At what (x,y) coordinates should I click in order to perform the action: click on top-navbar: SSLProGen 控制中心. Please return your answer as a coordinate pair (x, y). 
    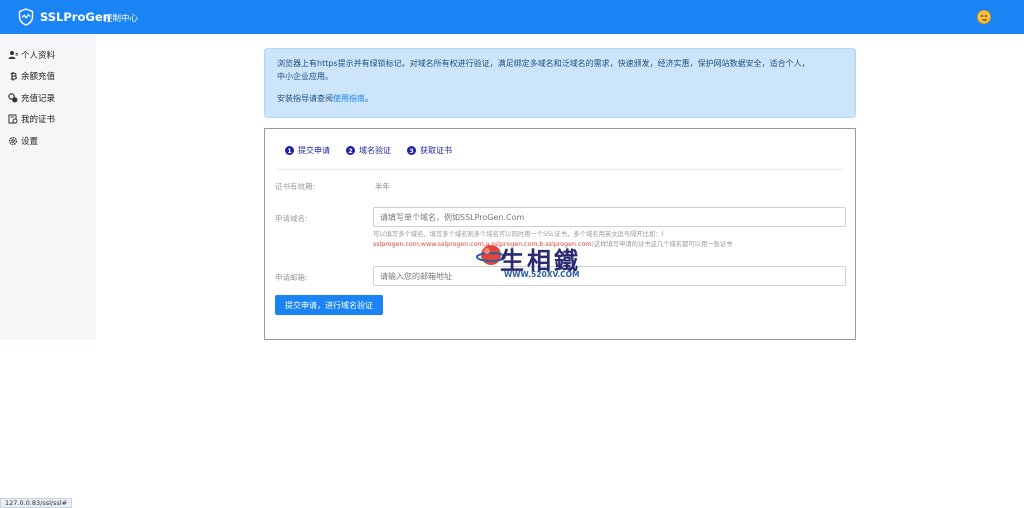
    Looking at the image, I should click on (512, 17).